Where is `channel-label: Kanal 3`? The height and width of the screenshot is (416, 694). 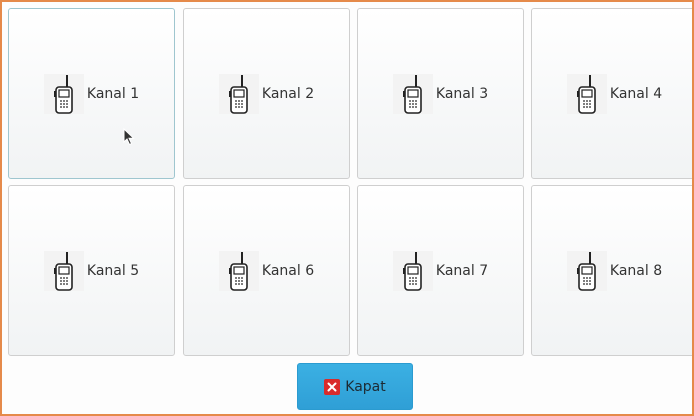 channel-label: Kanal 3 is located at coordinates (462, 93).